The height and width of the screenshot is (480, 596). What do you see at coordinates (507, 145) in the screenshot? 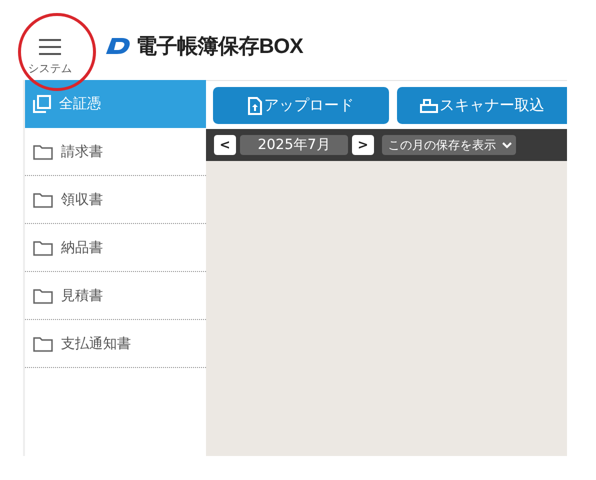
I see `chevron-down-icon` at bounding box center [507, 145].